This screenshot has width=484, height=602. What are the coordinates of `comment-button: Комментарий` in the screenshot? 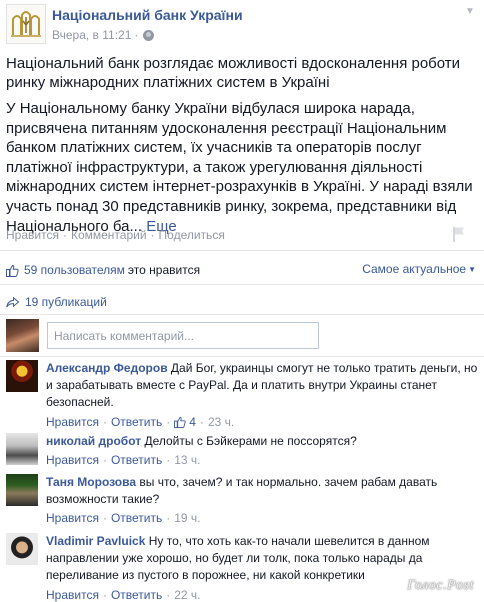 It's located at (109, 235).